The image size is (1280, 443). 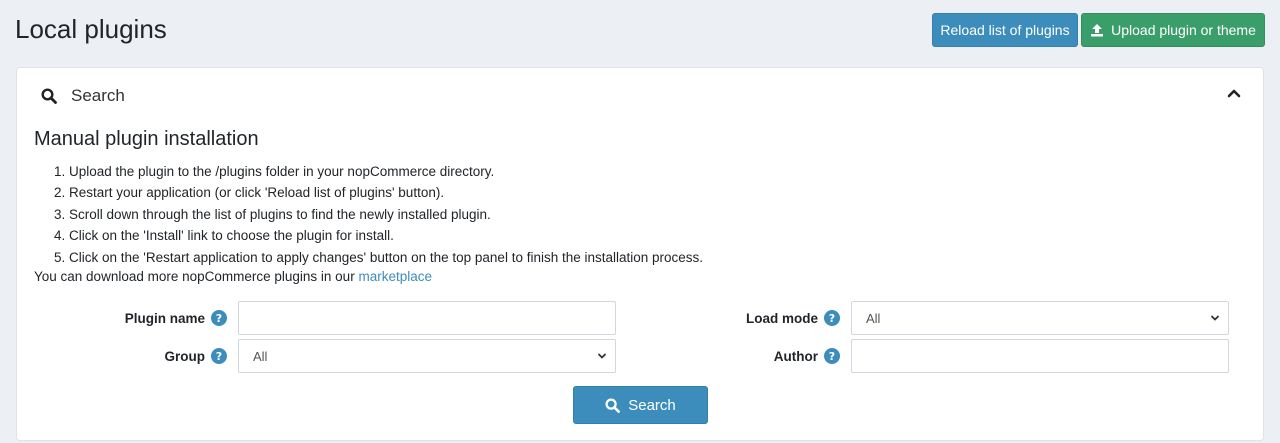 What do you see at coordinates (1040, 318) in the screenshot?
I see `load-mode-select: All` at bounding box center [1040, 318].